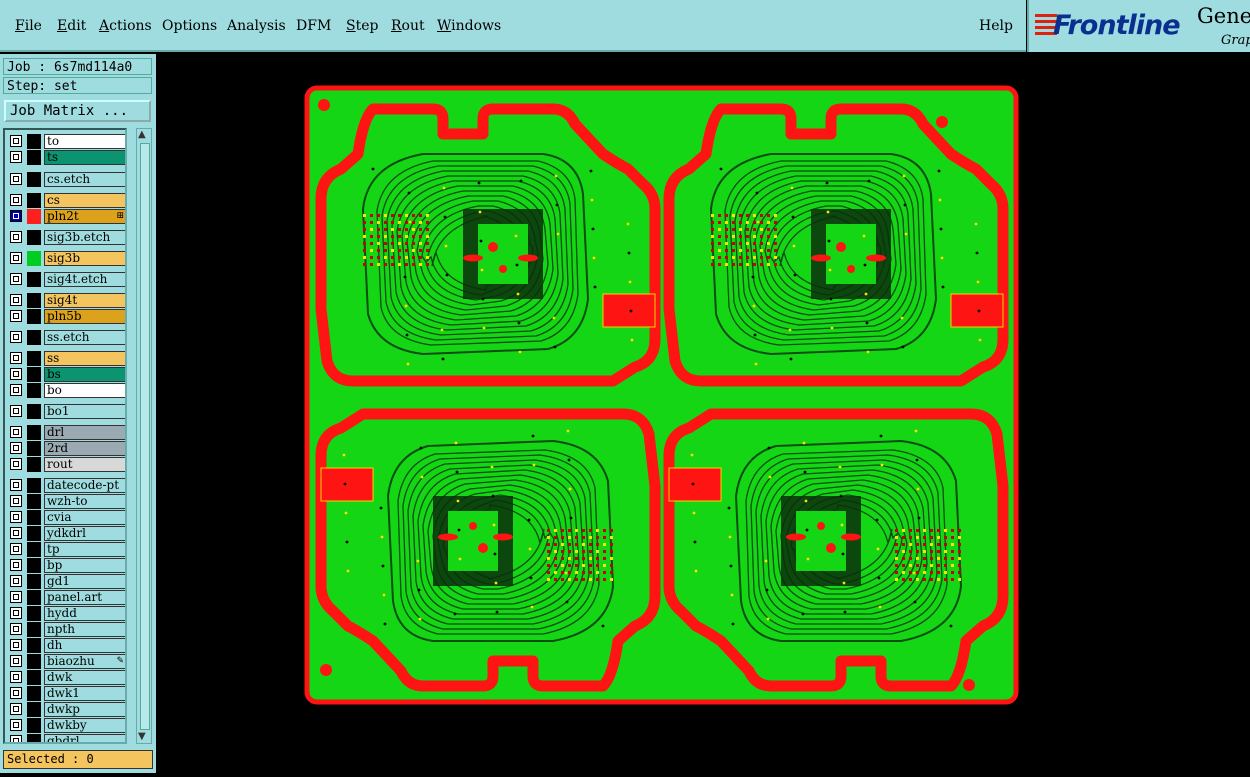 Image resolution: width=1250 pixels, height=777 pixels. I want to click on layer-name: gd1, so click(84, 581).